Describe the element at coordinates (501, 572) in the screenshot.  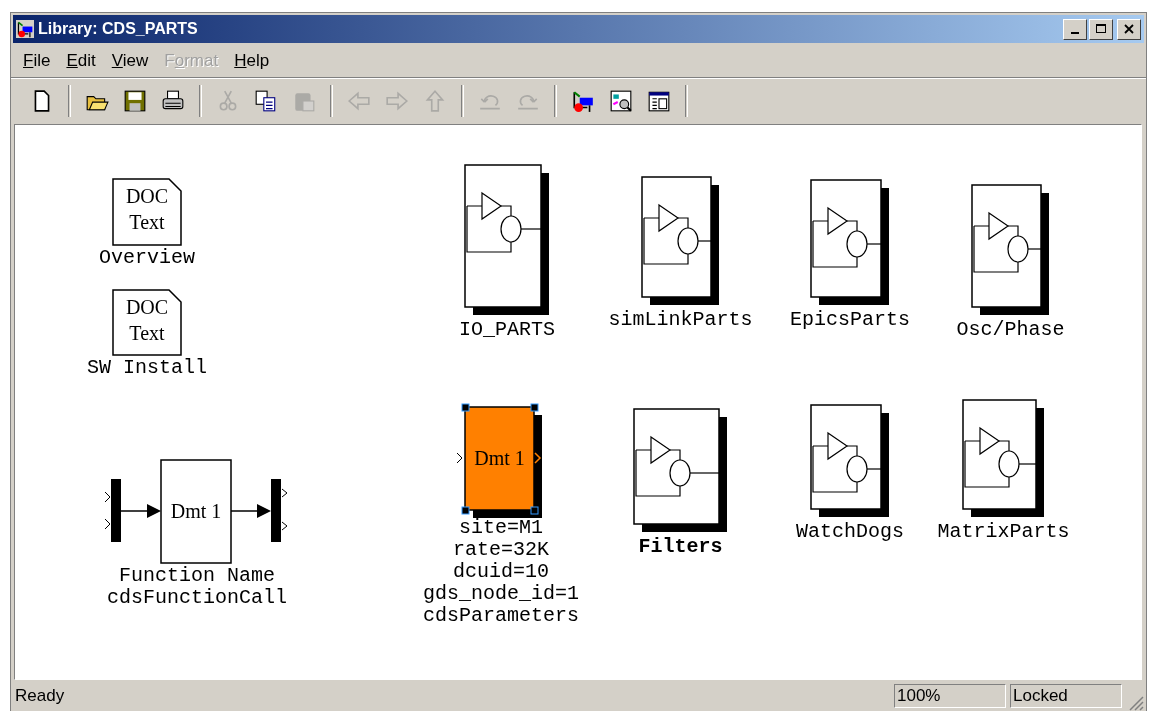
I see `block-label: dcuid=10` at that location.